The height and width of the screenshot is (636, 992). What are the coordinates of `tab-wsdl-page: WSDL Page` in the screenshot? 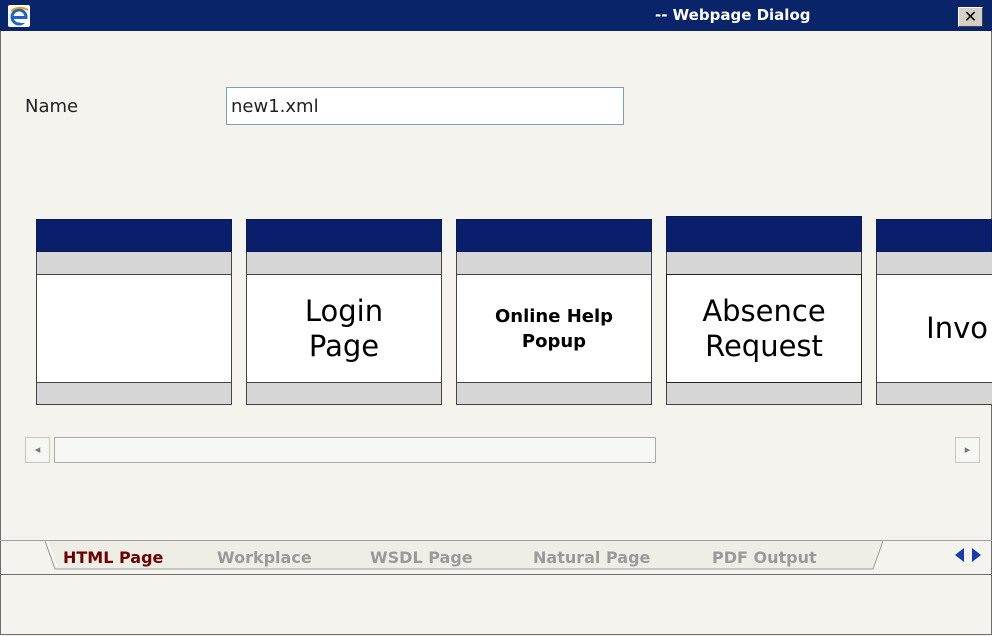 It's located at (421, 557).